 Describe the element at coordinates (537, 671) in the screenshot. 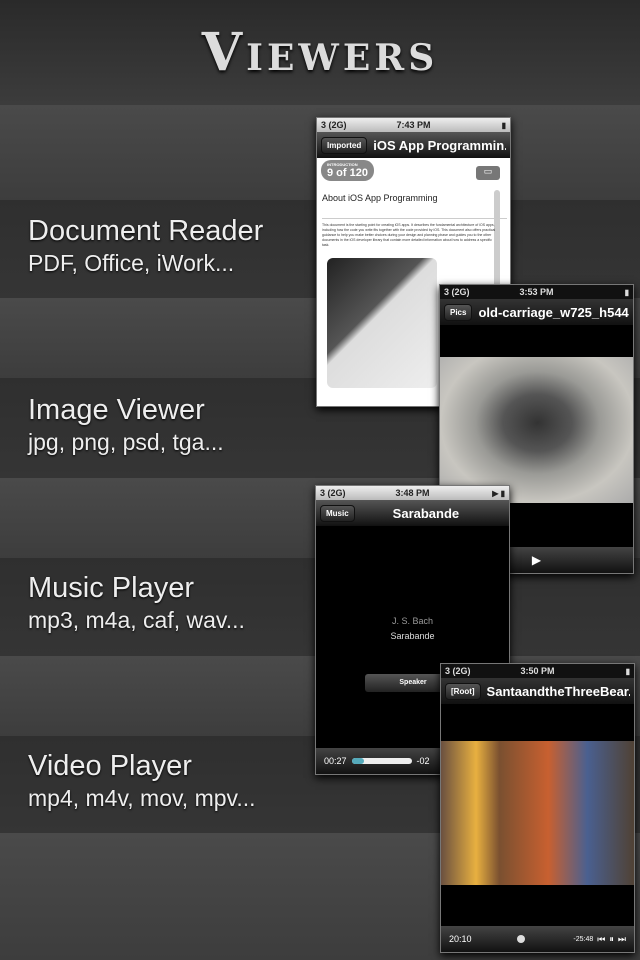

I see `status-time: 3:50 PM` at that location.